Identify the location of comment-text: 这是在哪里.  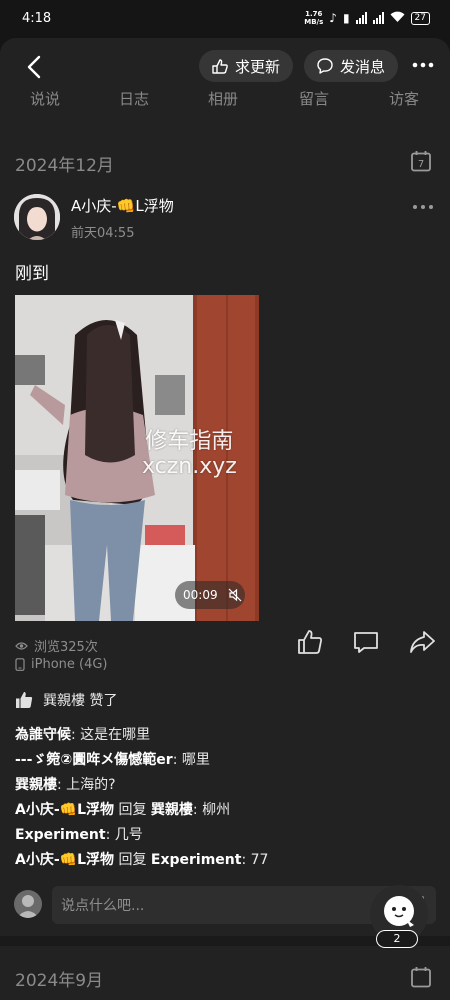
(115, 735).